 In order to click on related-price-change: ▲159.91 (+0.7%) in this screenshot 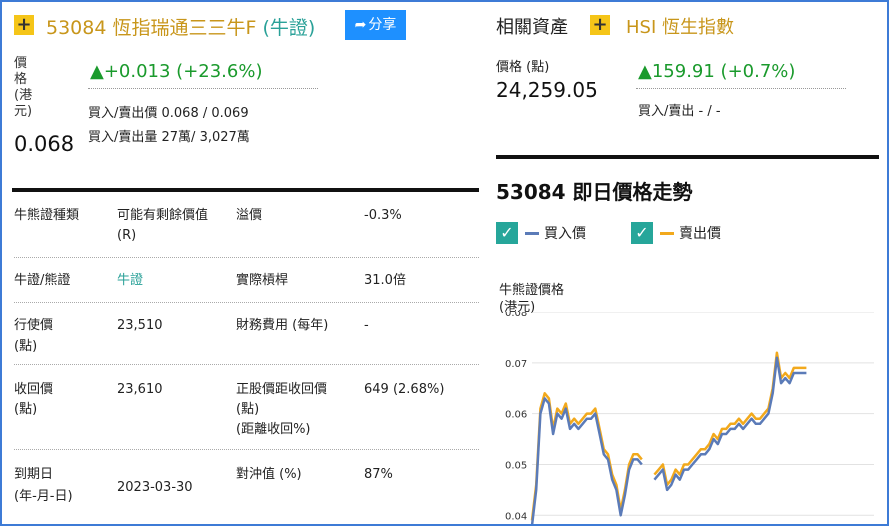, I will do `click(717, 71)`.